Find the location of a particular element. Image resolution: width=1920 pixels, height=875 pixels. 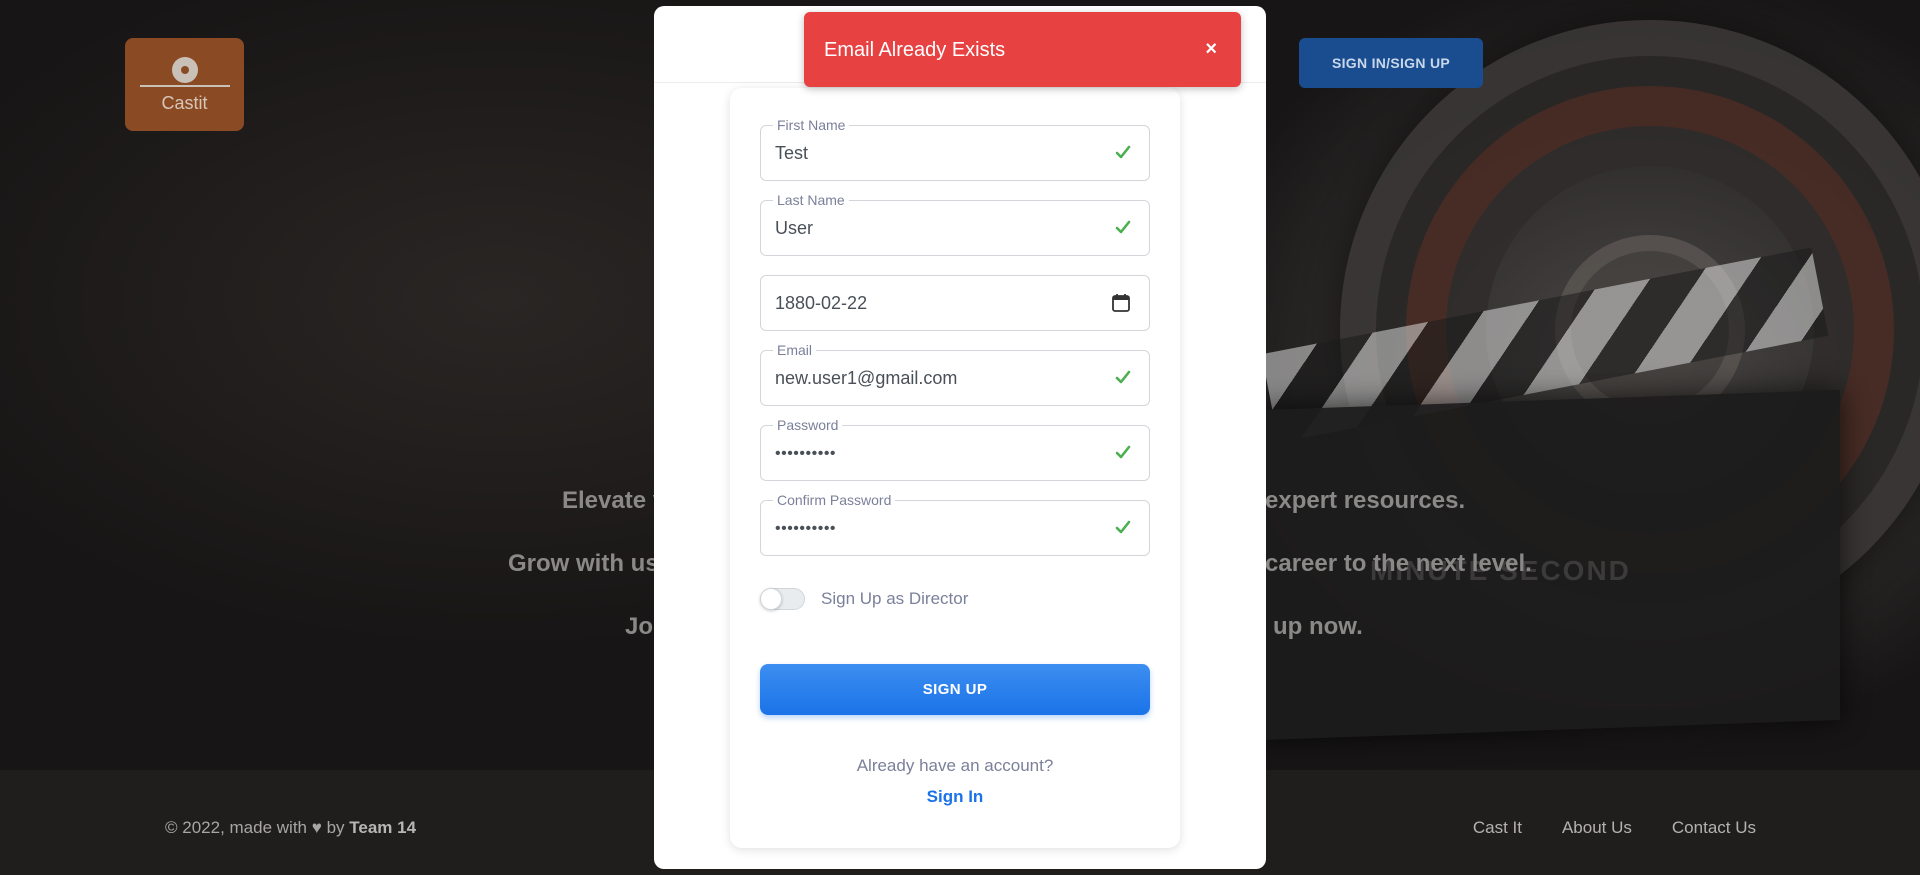

copyright-text: © 2022, made with ♥ by Team 14 is located at coordinates (290, 828).